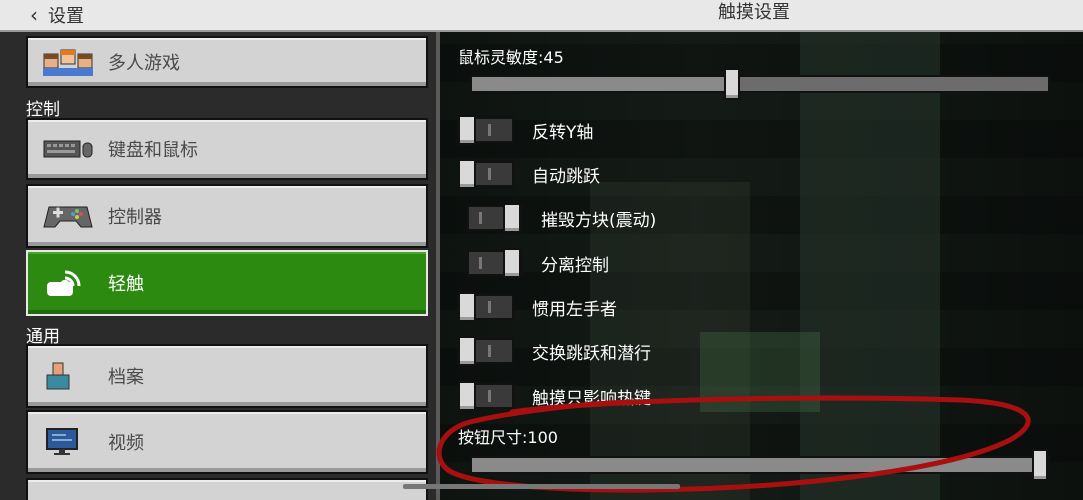 Image resolution: width=1083 pixels, height=500 pixels. Describe the element at coordinates (68, 62) in the screenshot. I see `multiplayer-icon` at that location.